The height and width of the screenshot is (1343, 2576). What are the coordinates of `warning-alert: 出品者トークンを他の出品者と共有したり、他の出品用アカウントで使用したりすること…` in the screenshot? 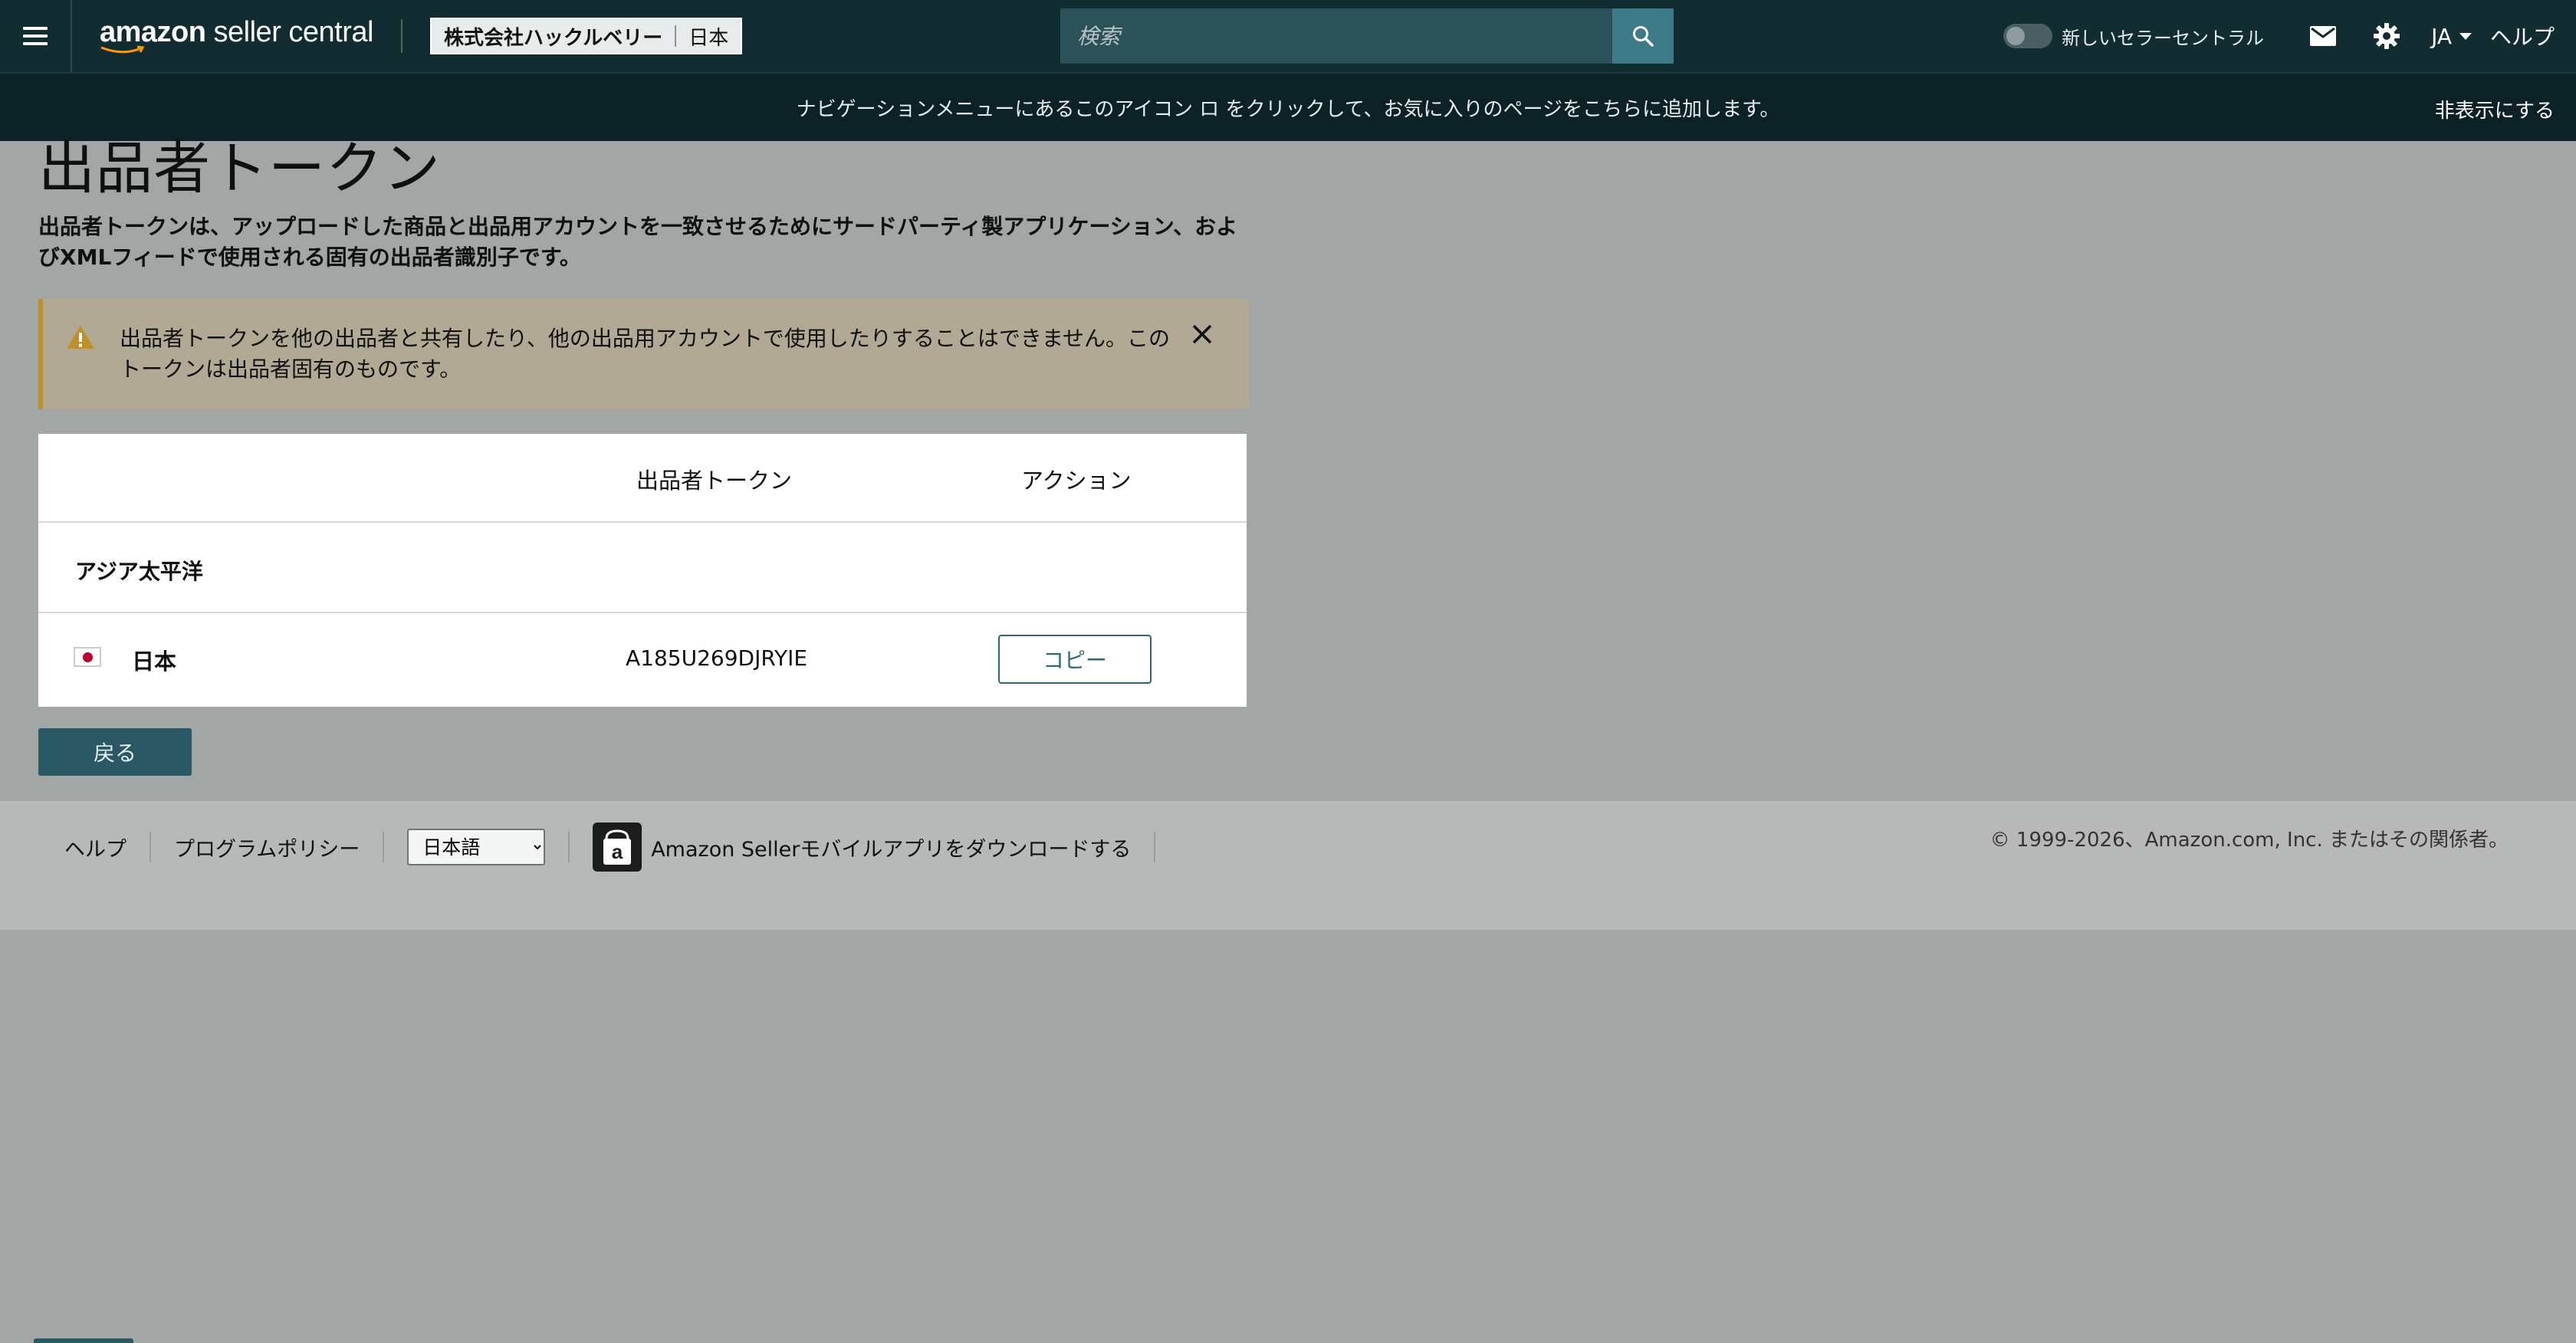 It's located at (644, 354).